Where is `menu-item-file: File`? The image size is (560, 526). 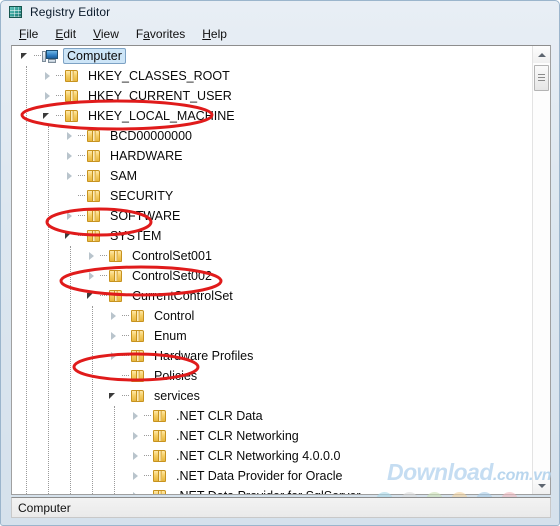 menu-item-file: File is located at coordinates (29, 34).